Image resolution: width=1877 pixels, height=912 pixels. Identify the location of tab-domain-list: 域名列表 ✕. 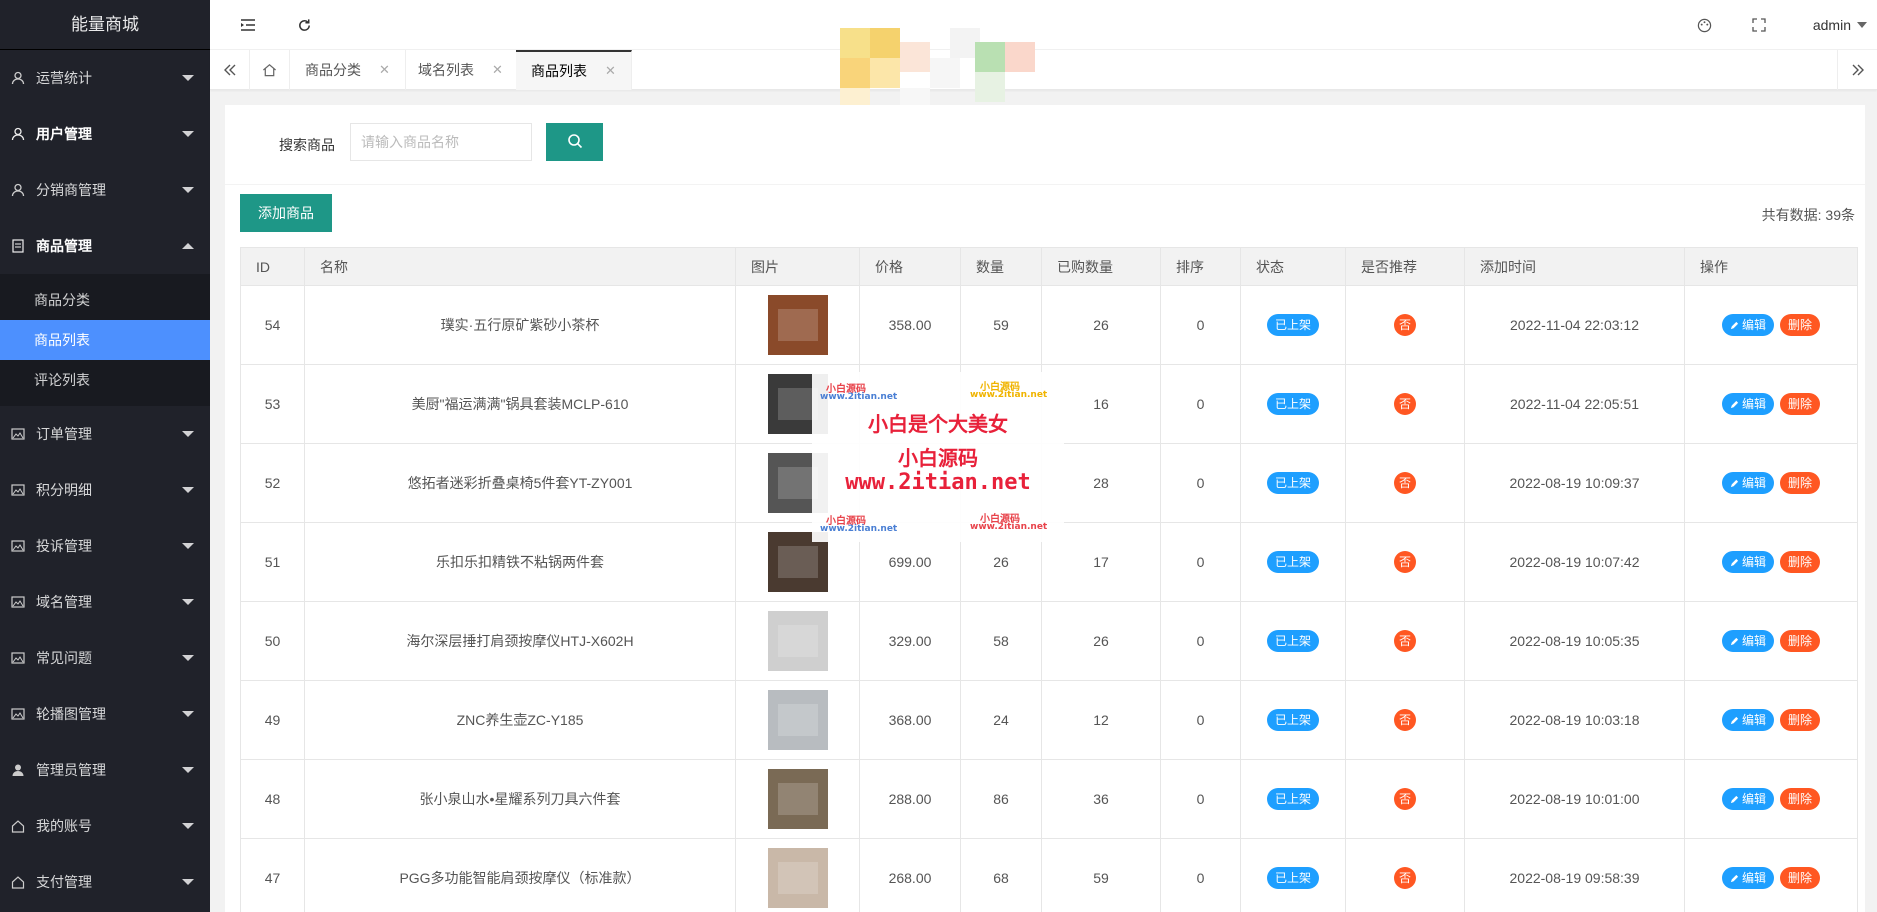
(461, 70).